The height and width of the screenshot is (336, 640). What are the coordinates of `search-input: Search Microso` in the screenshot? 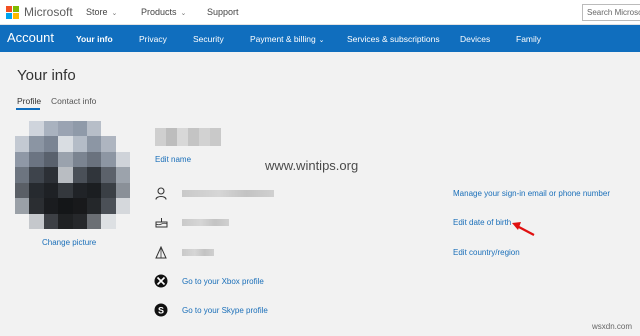 It's located at (611, 12).